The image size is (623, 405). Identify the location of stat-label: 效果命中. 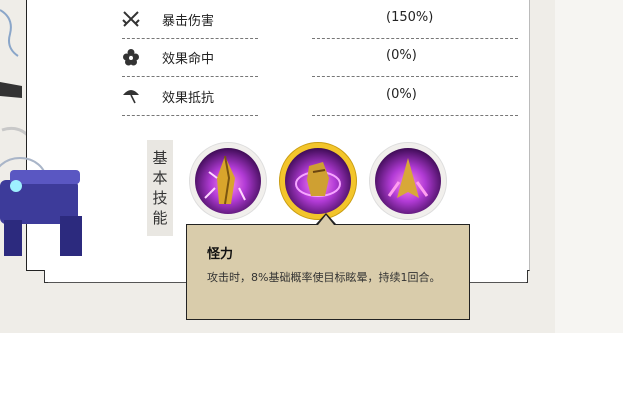
(188, 59).